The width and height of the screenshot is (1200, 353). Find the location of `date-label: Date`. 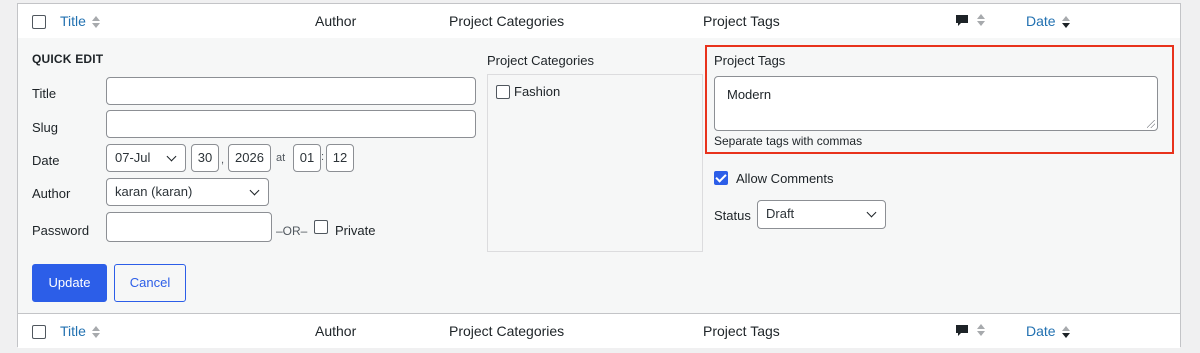

date-label: Date is located at coordinates (46, 160).